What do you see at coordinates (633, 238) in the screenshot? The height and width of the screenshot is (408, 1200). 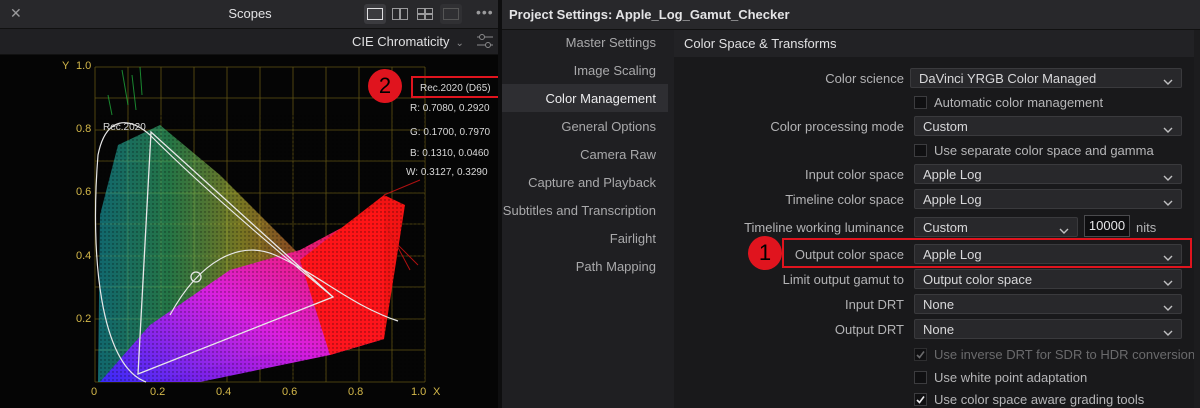 I see `nav-fairlight: Fairlight` at bounding box center [633, 238].